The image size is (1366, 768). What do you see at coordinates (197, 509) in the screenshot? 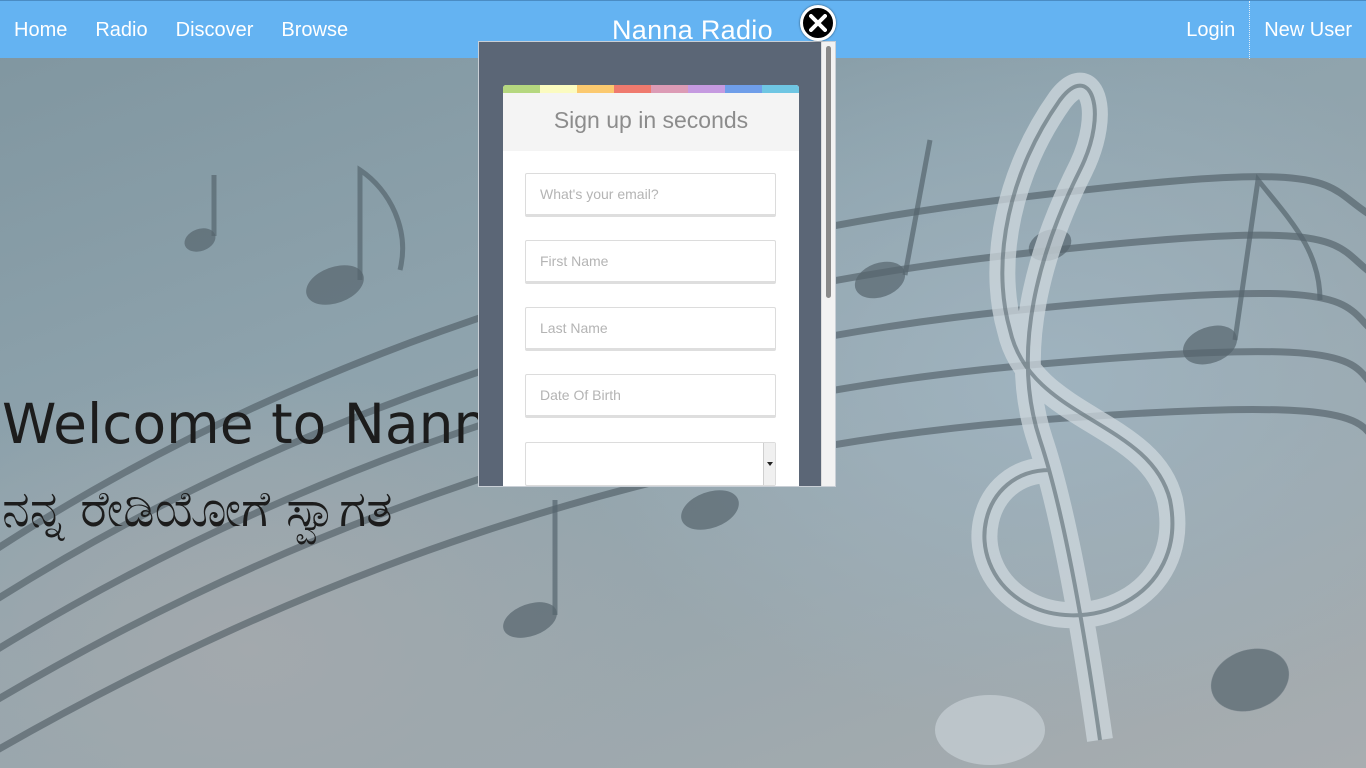
I see `welcome-heading-kannada: ನನ್ನ ರೇಡಿಯೋಗೆ ಸ್ವಾಗತ` at bounding box center [197, 509].